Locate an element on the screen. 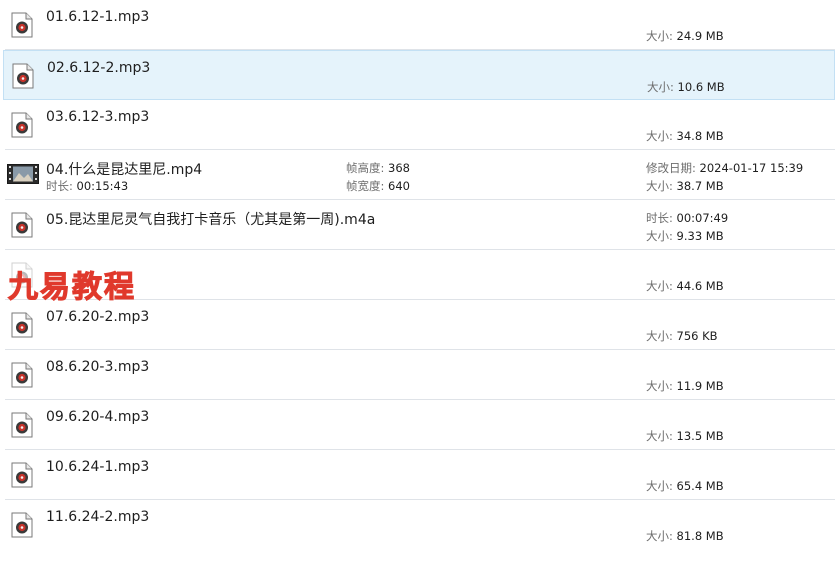  file-name: 11.6.24-2.mp3 is located at coordinates (98, 517).